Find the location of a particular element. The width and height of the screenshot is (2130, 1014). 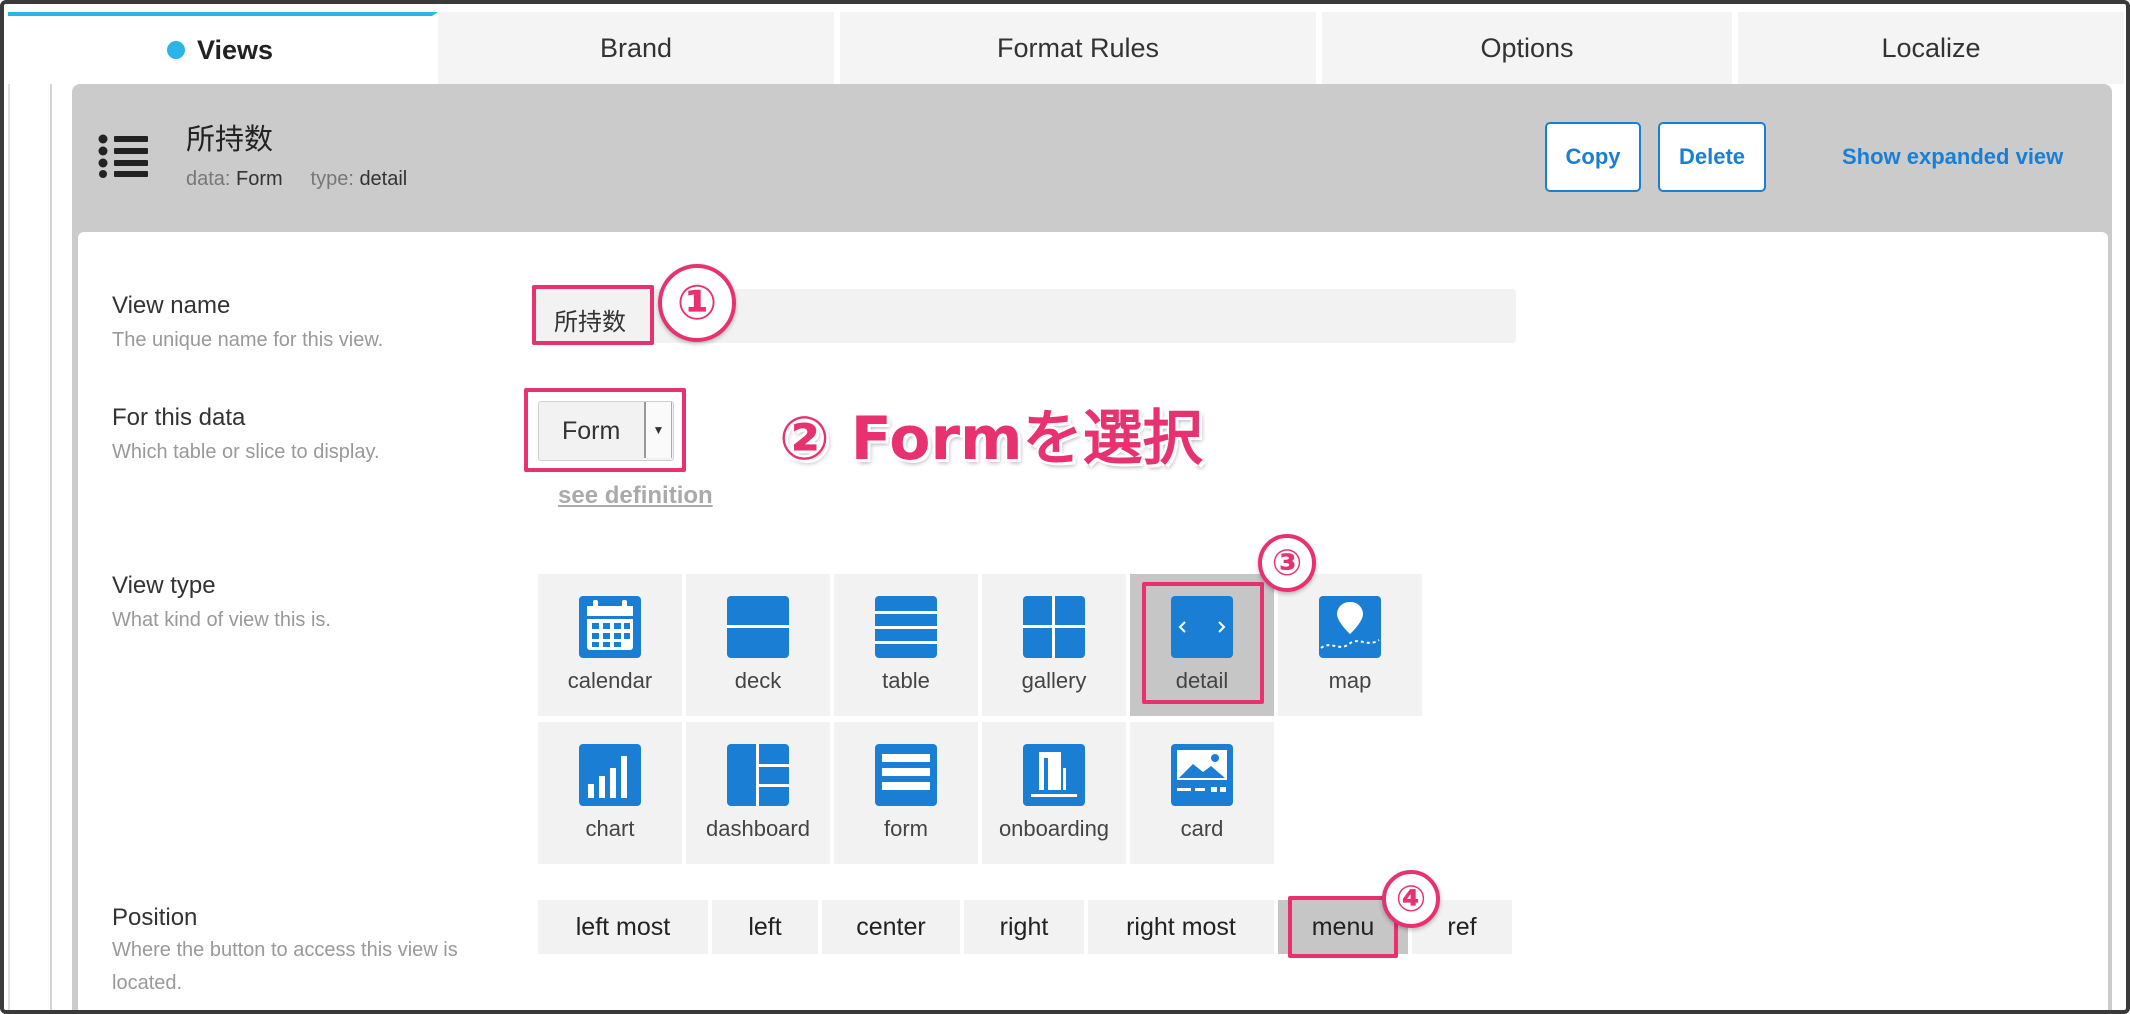

tab-format-rules: Format Rules is located at coordinates (1081, 48).